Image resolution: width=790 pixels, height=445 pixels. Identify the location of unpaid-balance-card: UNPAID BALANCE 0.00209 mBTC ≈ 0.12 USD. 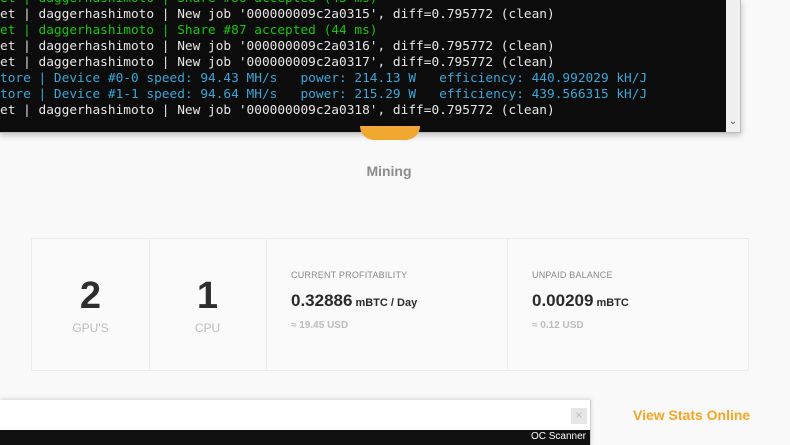
(627, 304).